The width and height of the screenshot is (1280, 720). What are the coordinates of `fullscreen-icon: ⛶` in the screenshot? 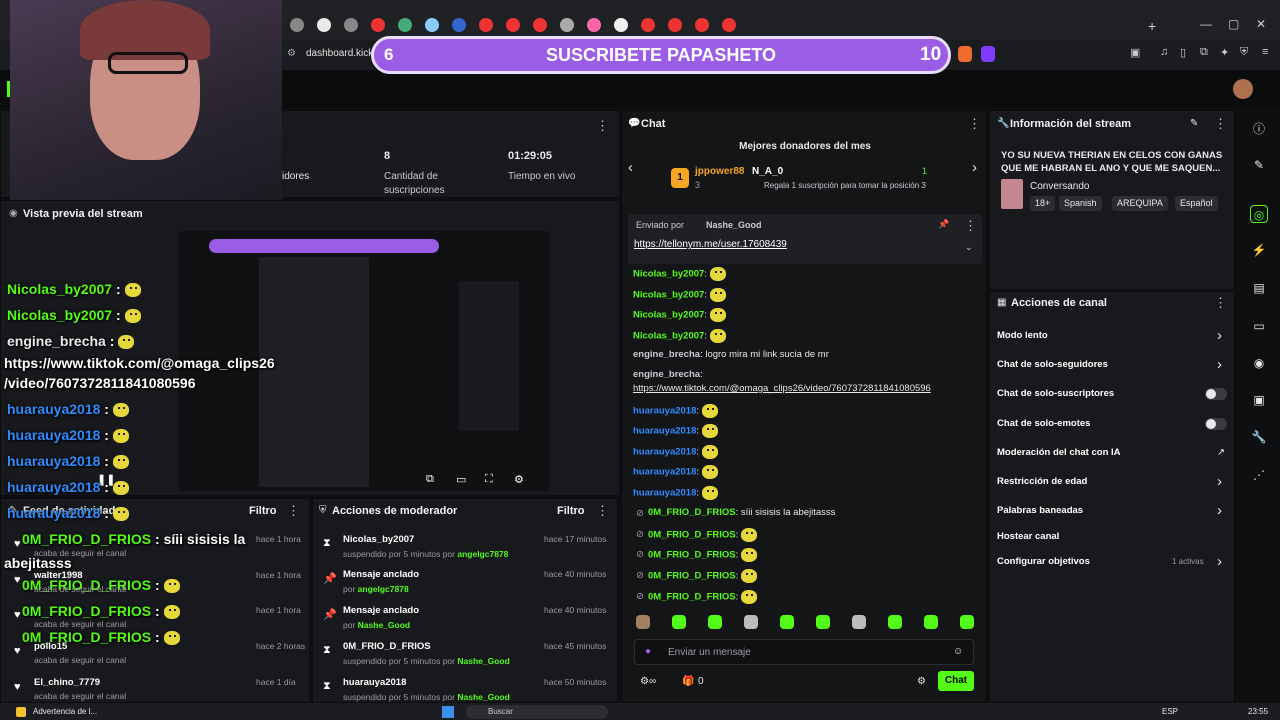 It's located at (489, 479).